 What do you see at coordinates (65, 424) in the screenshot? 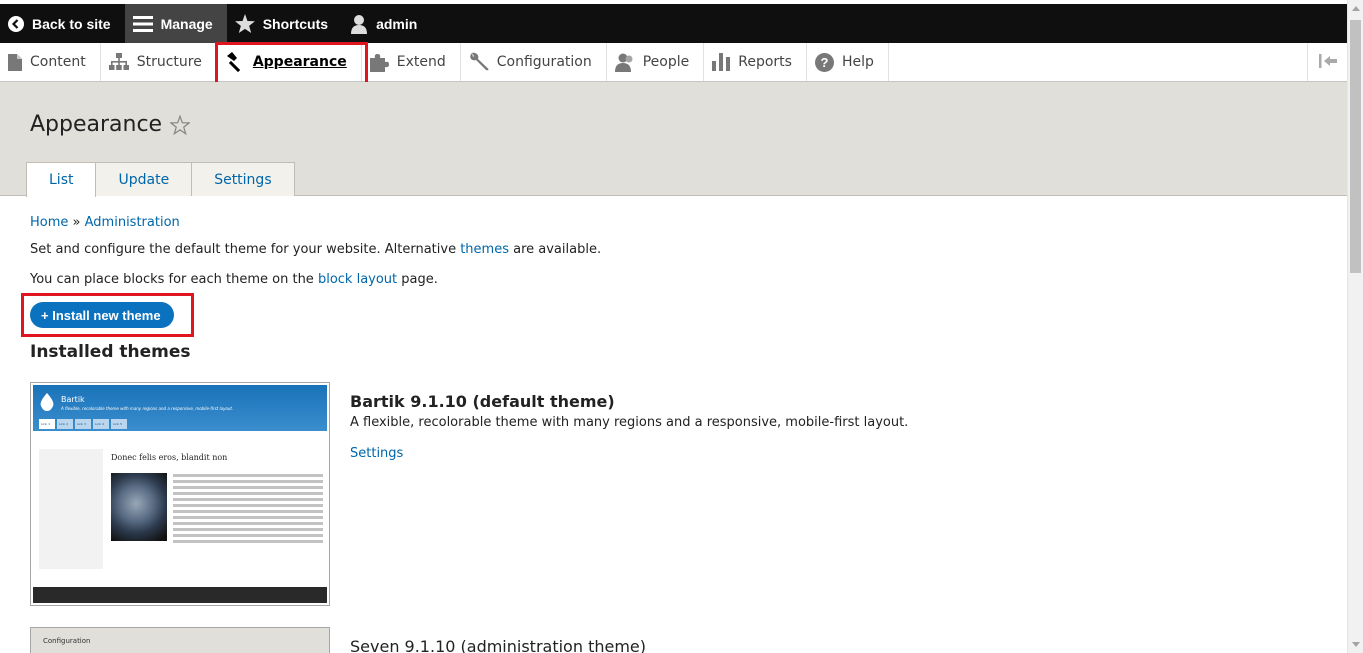
I see `thumb-tab: Link 2` at bounding box center [65, 424].